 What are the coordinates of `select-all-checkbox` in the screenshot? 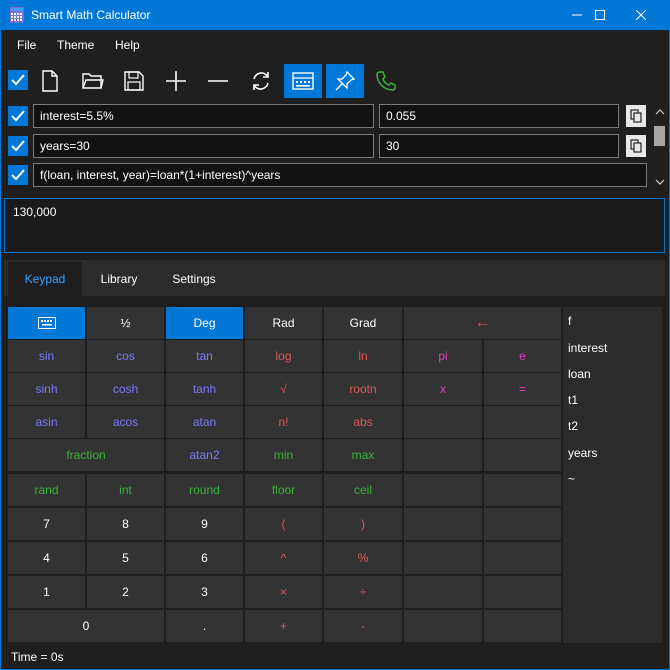 It's located at (18, 80).